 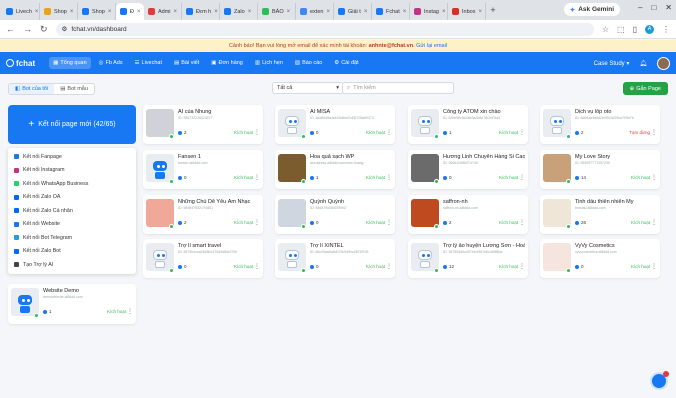 I want to click on status-label: Tạm dừng, so click(x=639, y=132).